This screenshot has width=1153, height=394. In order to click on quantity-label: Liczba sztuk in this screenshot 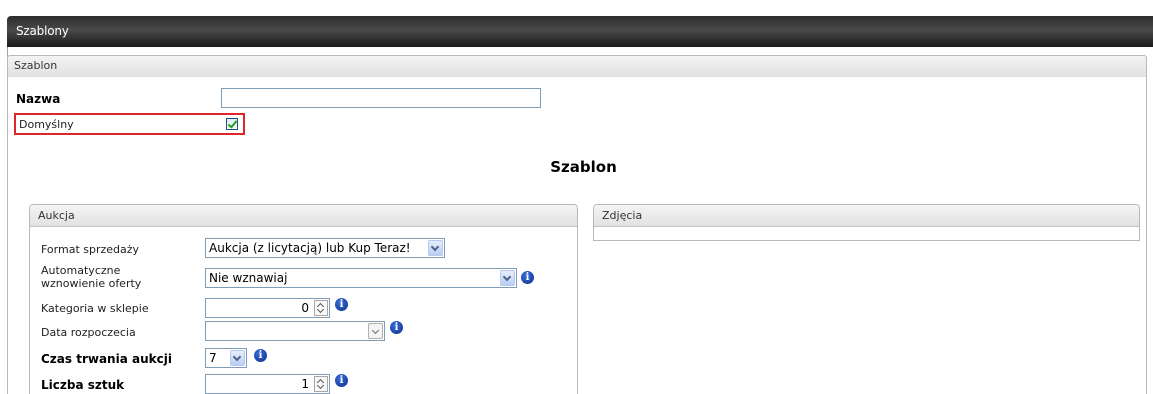, I will do `click(83, 385)`.